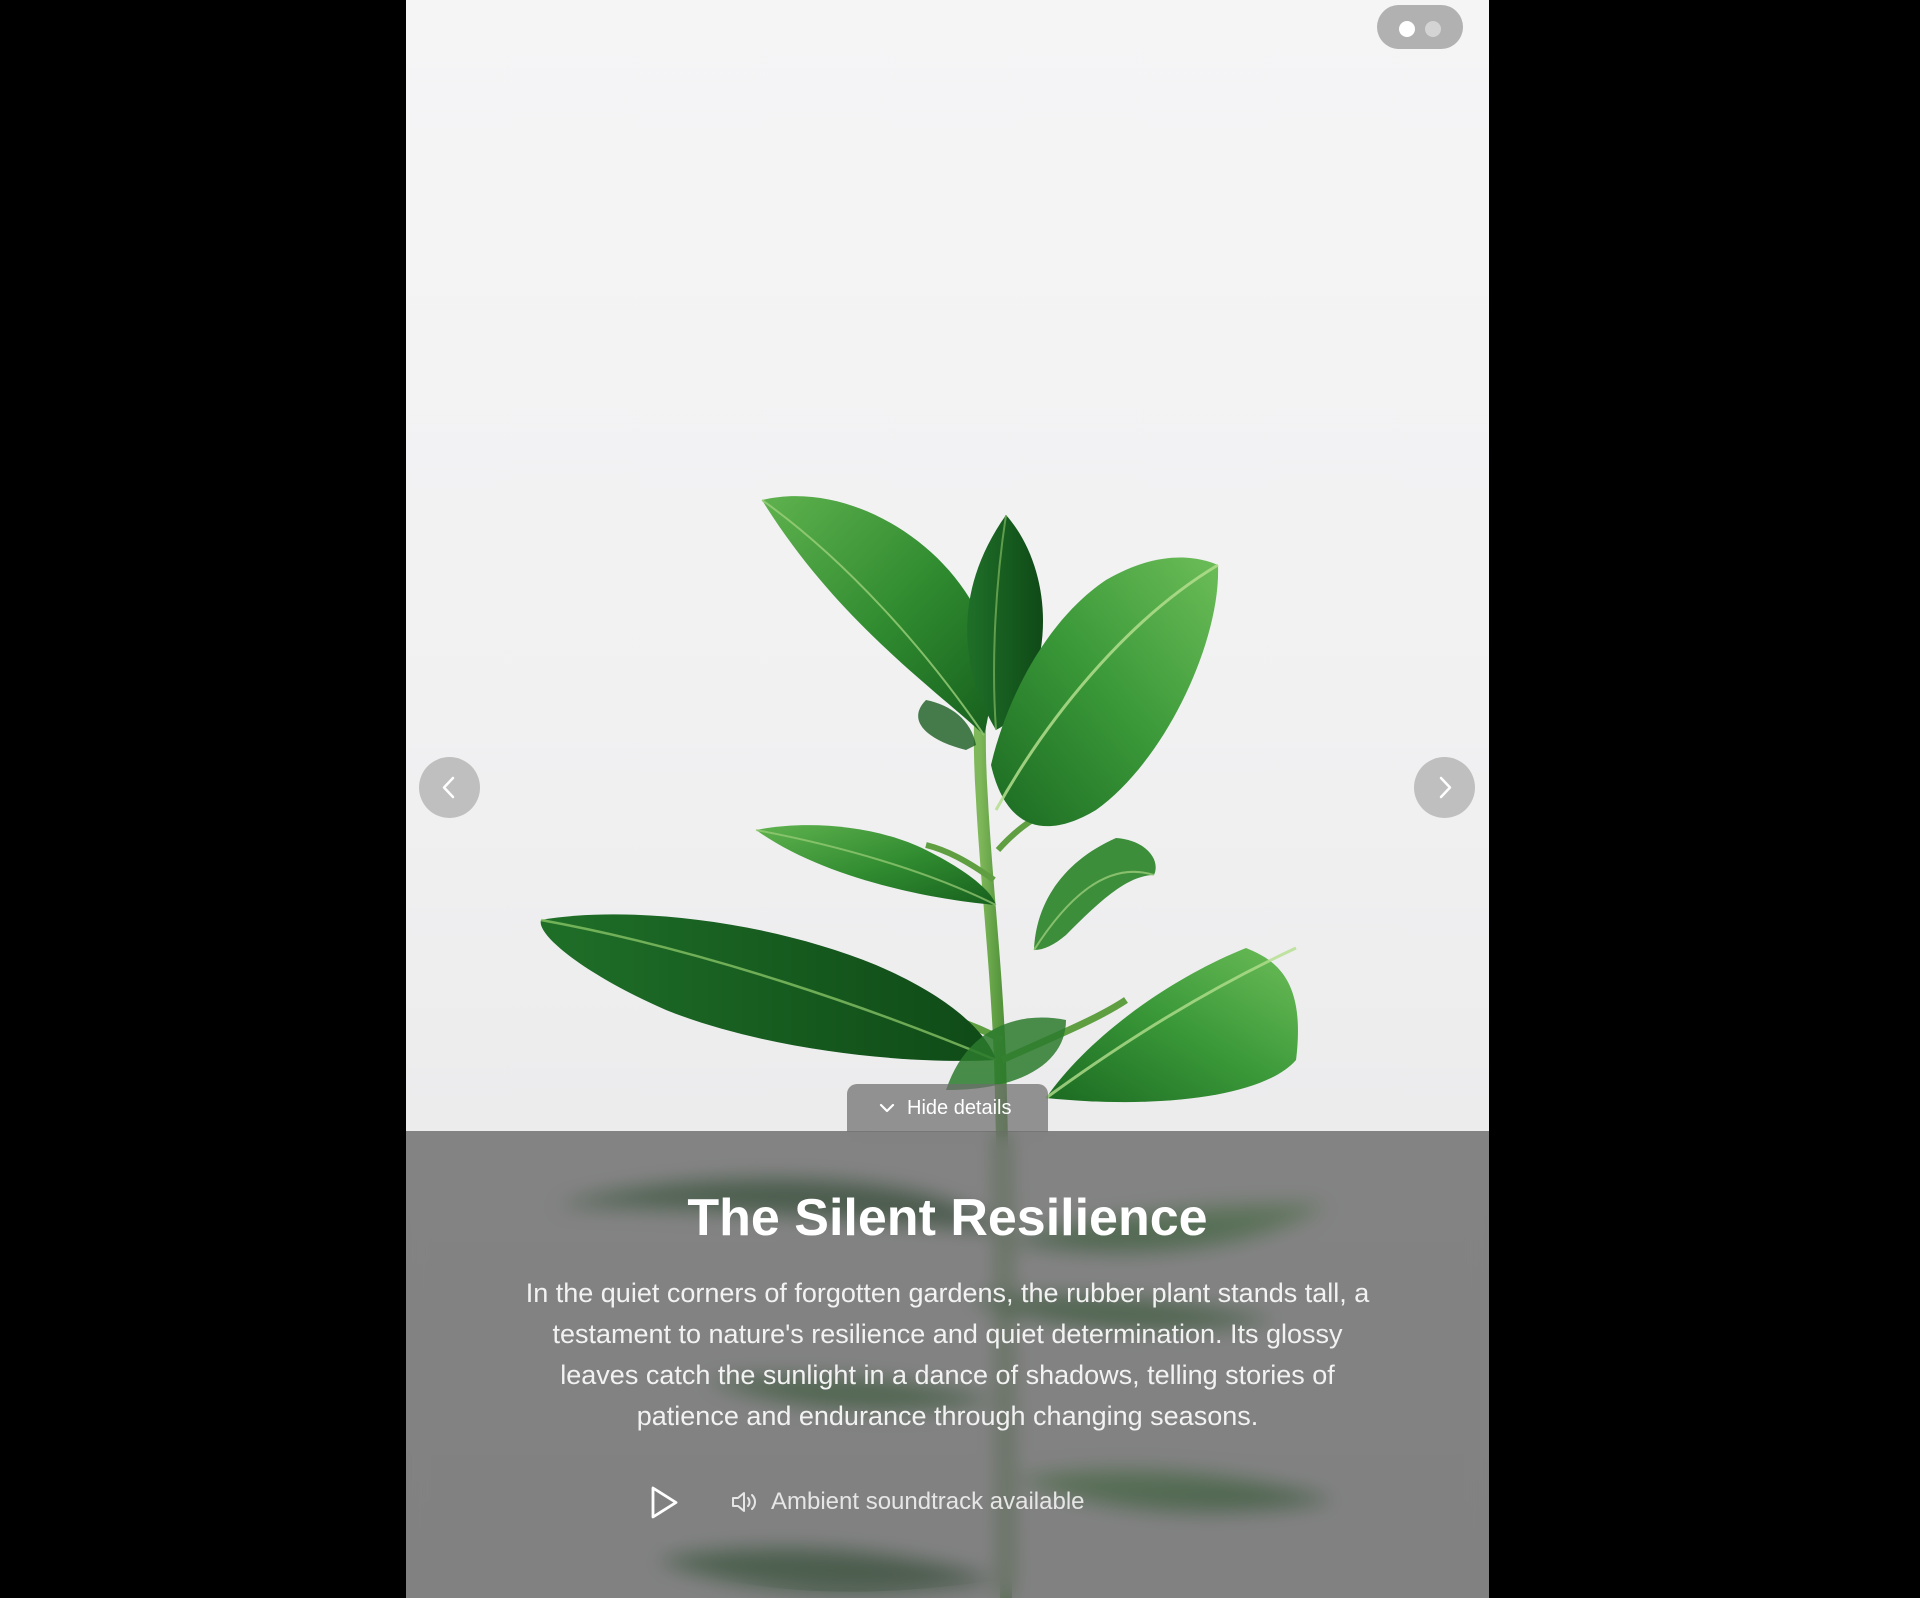  I want to click on chevron-left-icon, so click(448, 787).